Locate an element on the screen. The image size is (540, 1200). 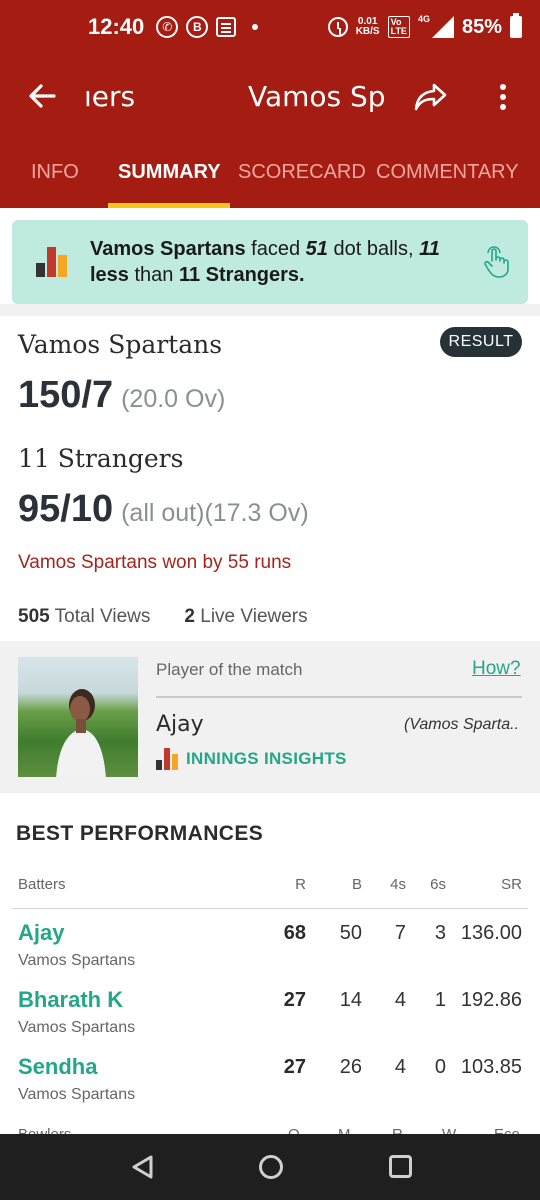
data-rate-unit: KB/S is located at coordinates (367, 31).